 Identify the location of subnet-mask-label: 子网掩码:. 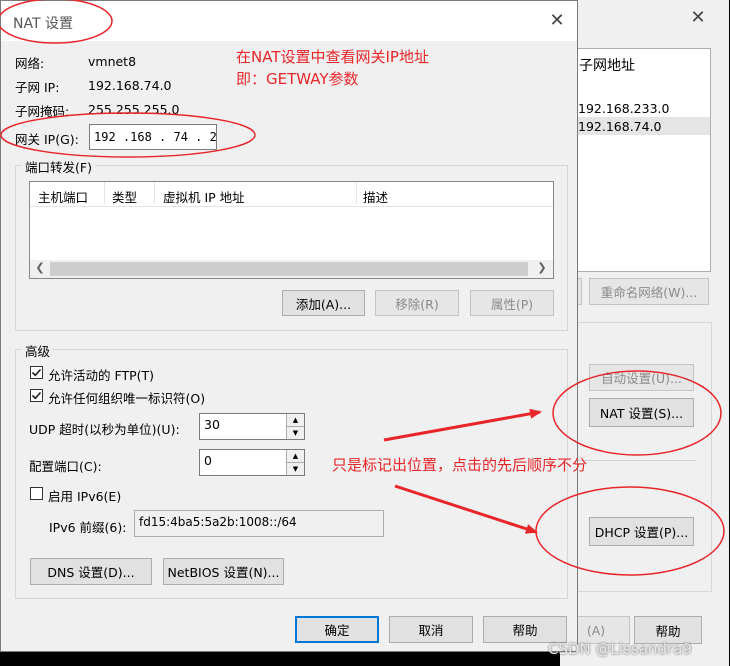
(42, 111).